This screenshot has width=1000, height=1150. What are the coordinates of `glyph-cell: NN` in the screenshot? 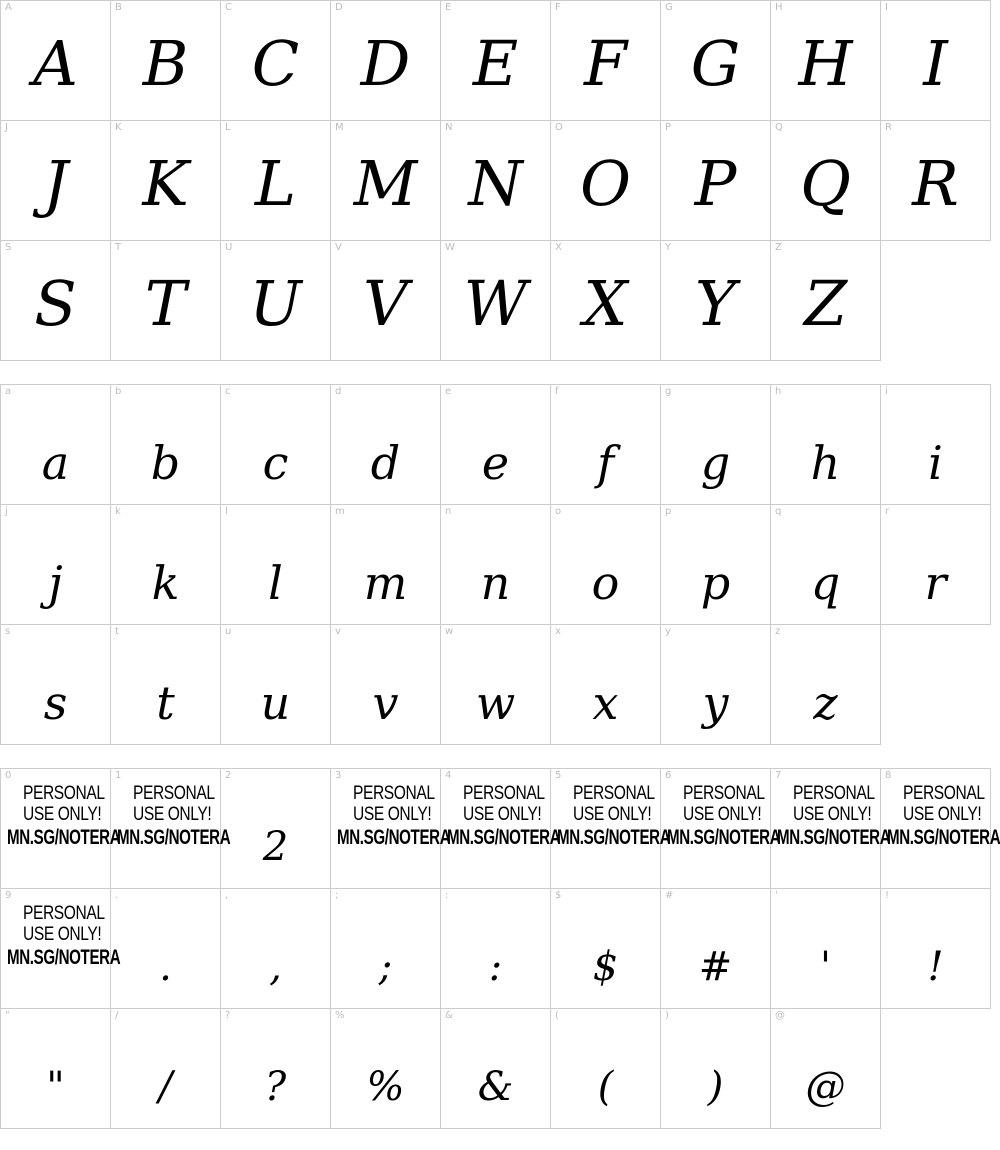 It's located at (496, 181).